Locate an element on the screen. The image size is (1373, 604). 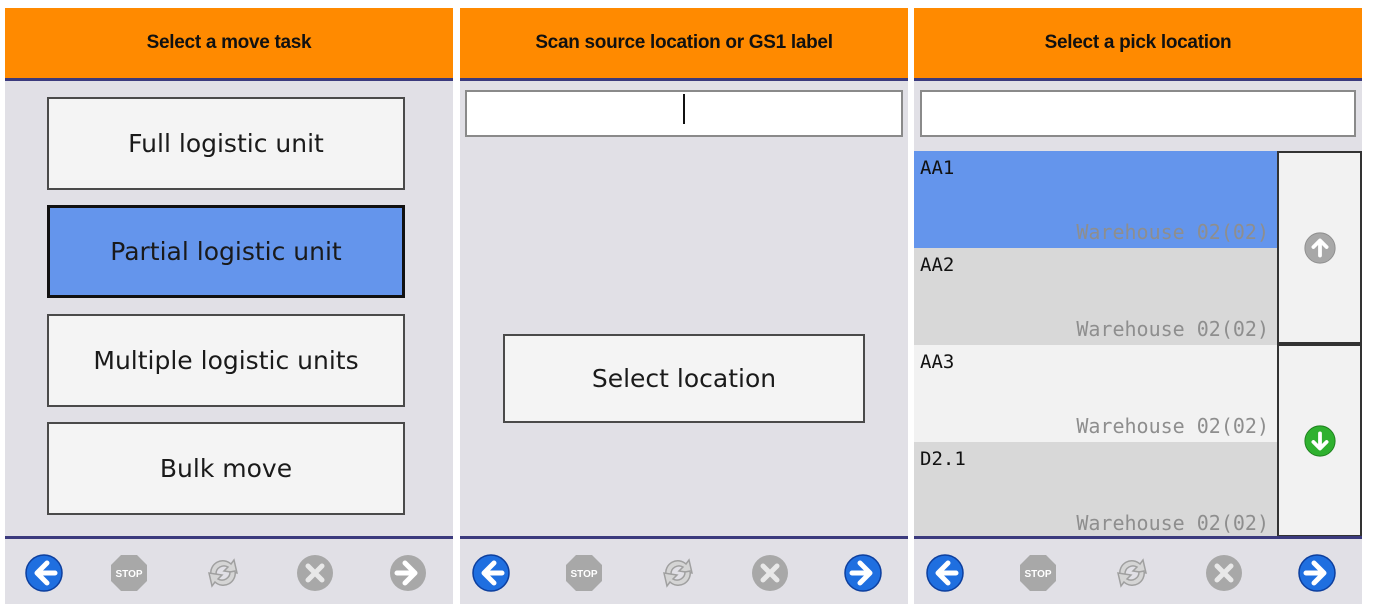
button-label: Bulk move is located at coordinates (226, 468).